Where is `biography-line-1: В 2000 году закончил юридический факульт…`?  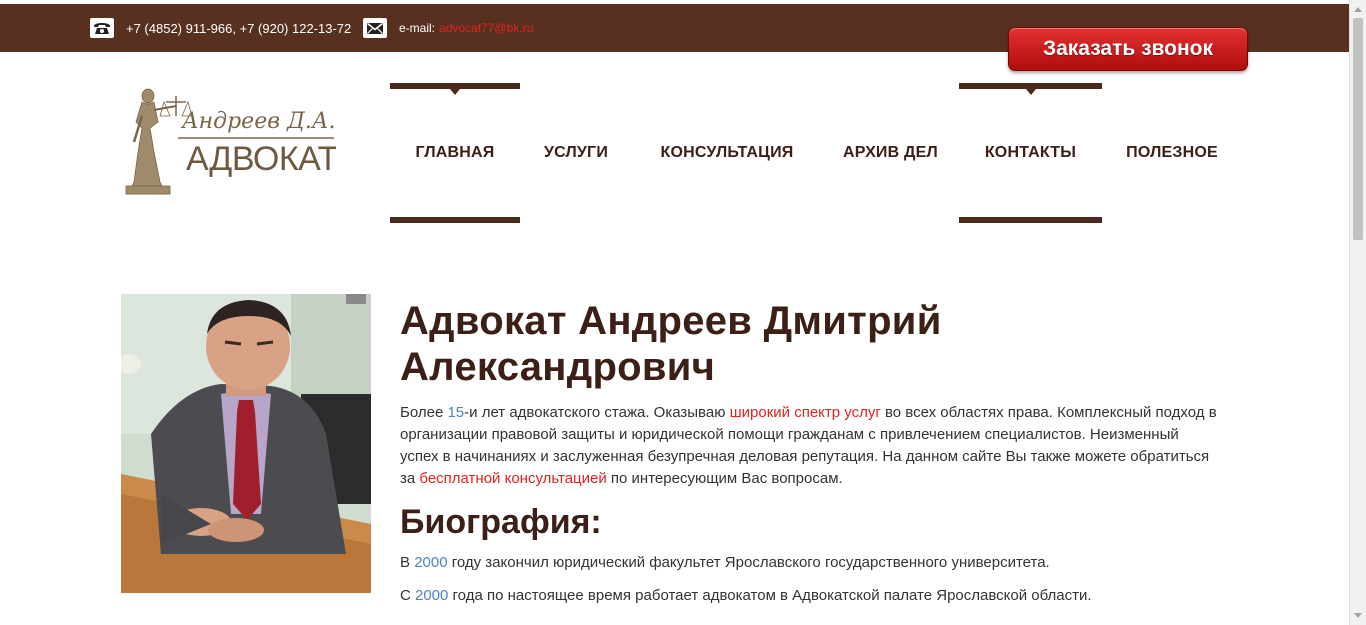 biography-line-1: В 2000 году закончил юридический факульт… is located at coordinates (725, 562).